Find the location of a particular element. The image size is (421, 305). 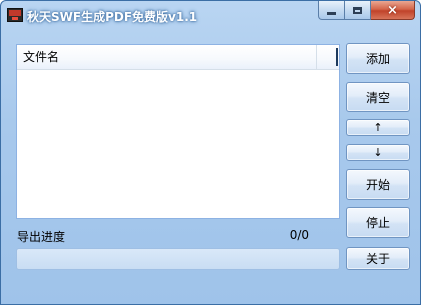

close-icon: × is located at coordinates (392, 10).